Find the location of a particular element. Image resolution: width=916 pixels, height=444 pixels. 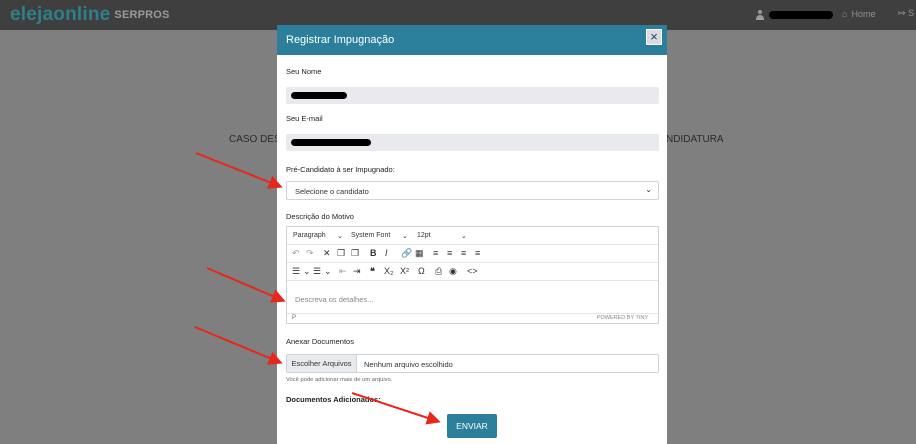

paste-icon: ❒ is located at coordinates (355, 253).